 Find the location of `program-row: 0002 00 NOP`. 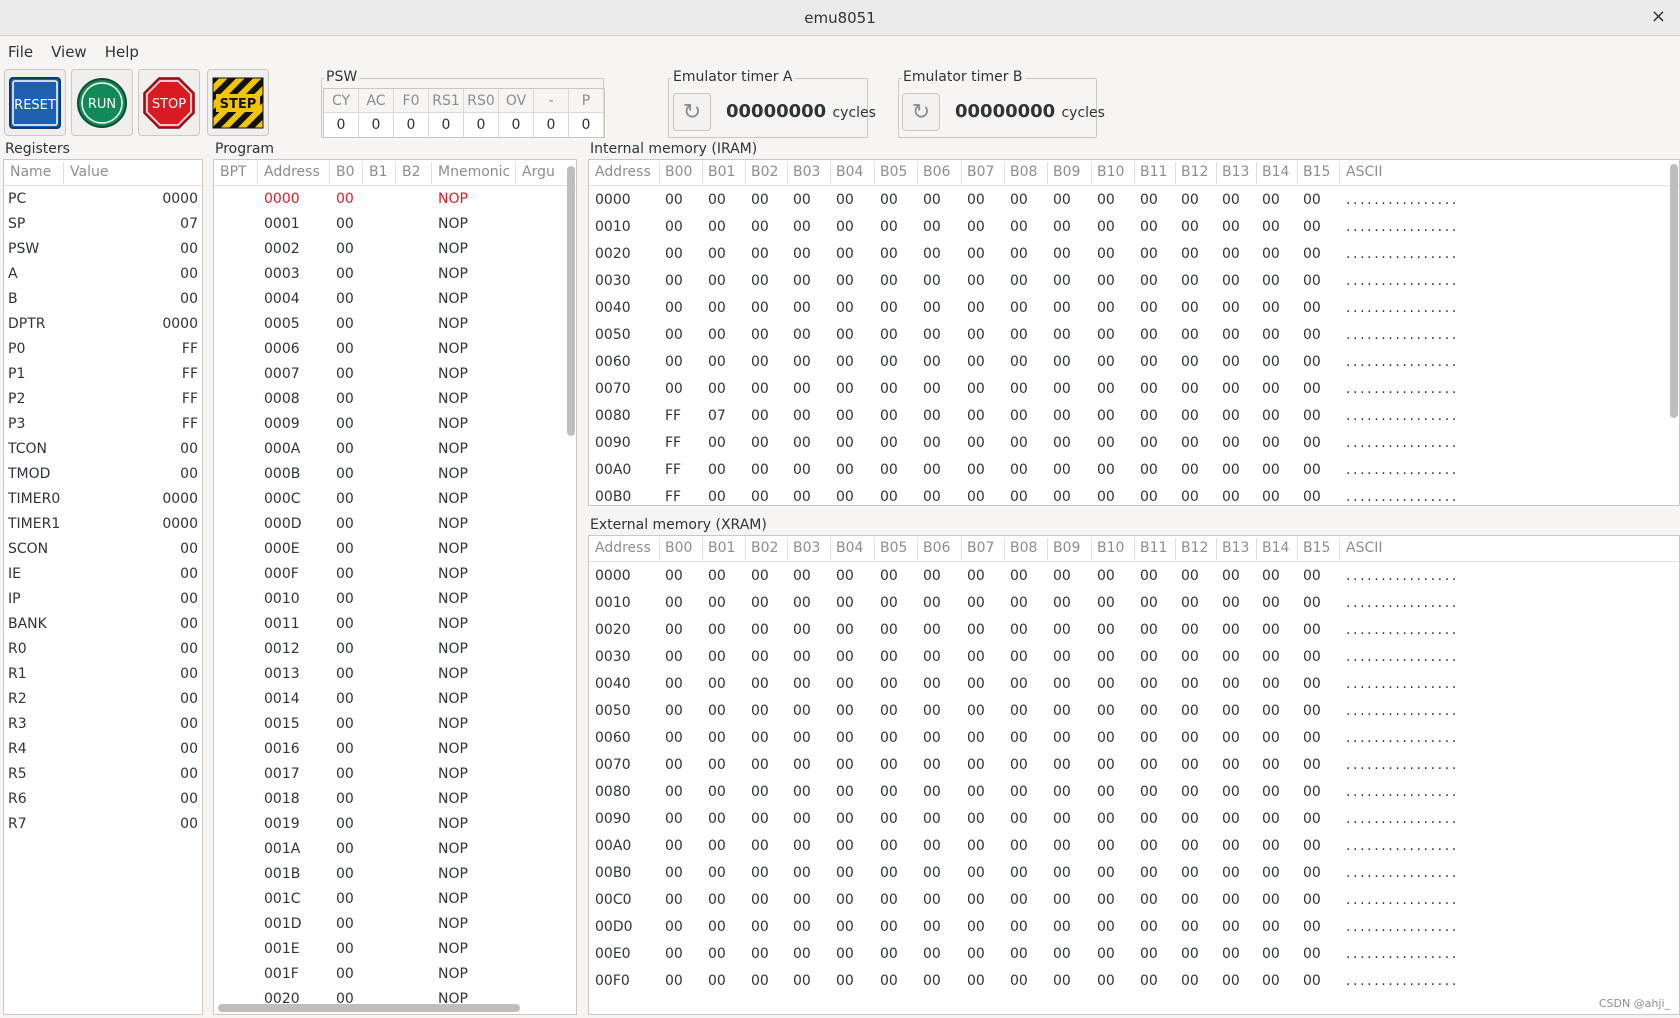

program-row: 0002 00 NOP is located at coordinates (395, 249).